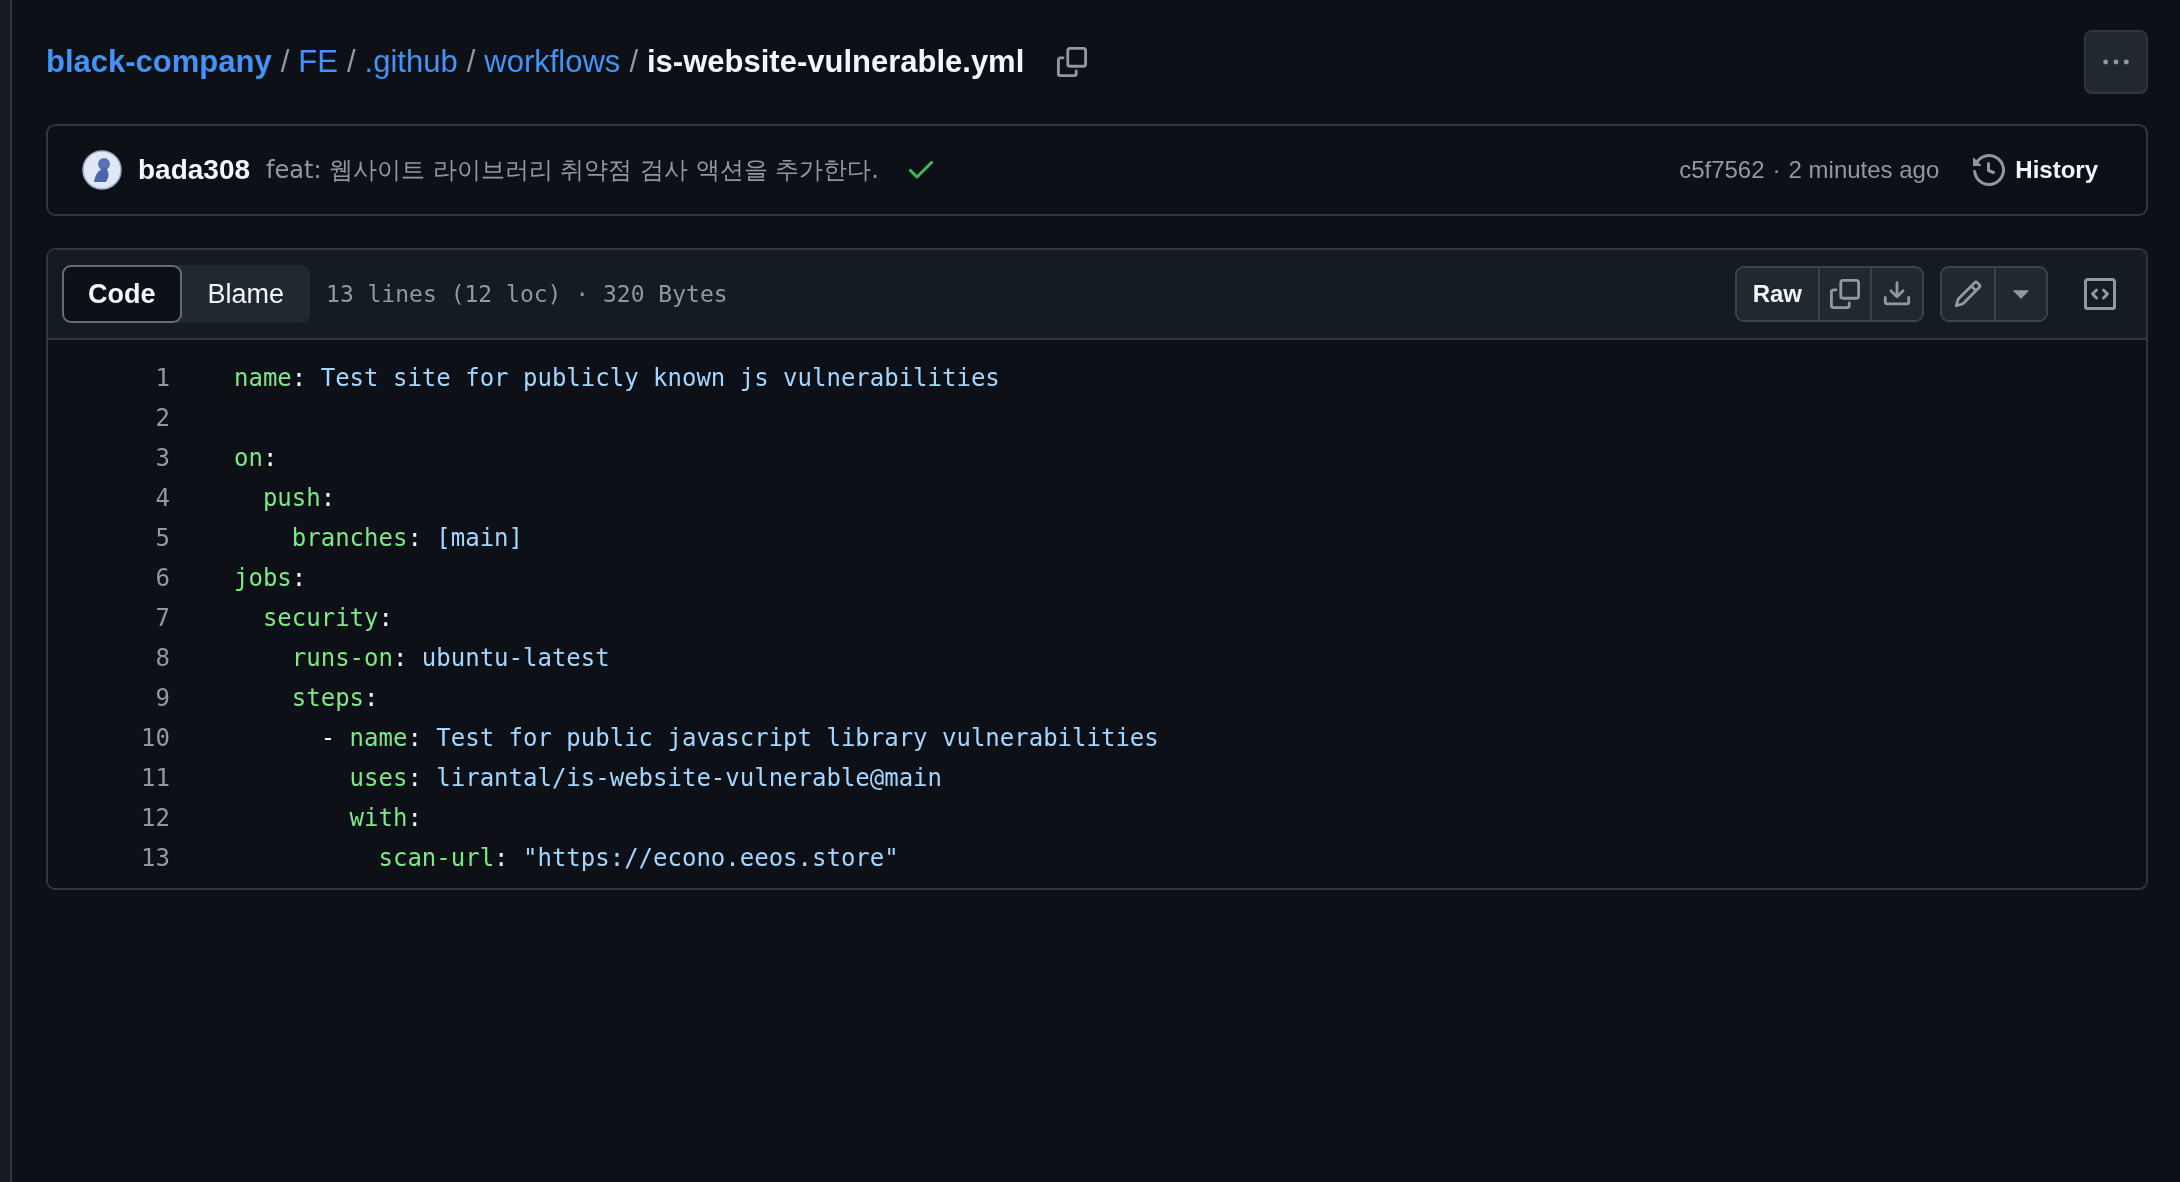 This screenshot has width=2180, height=1182. I want to click on commit-author: bada308, so click(194, 170).